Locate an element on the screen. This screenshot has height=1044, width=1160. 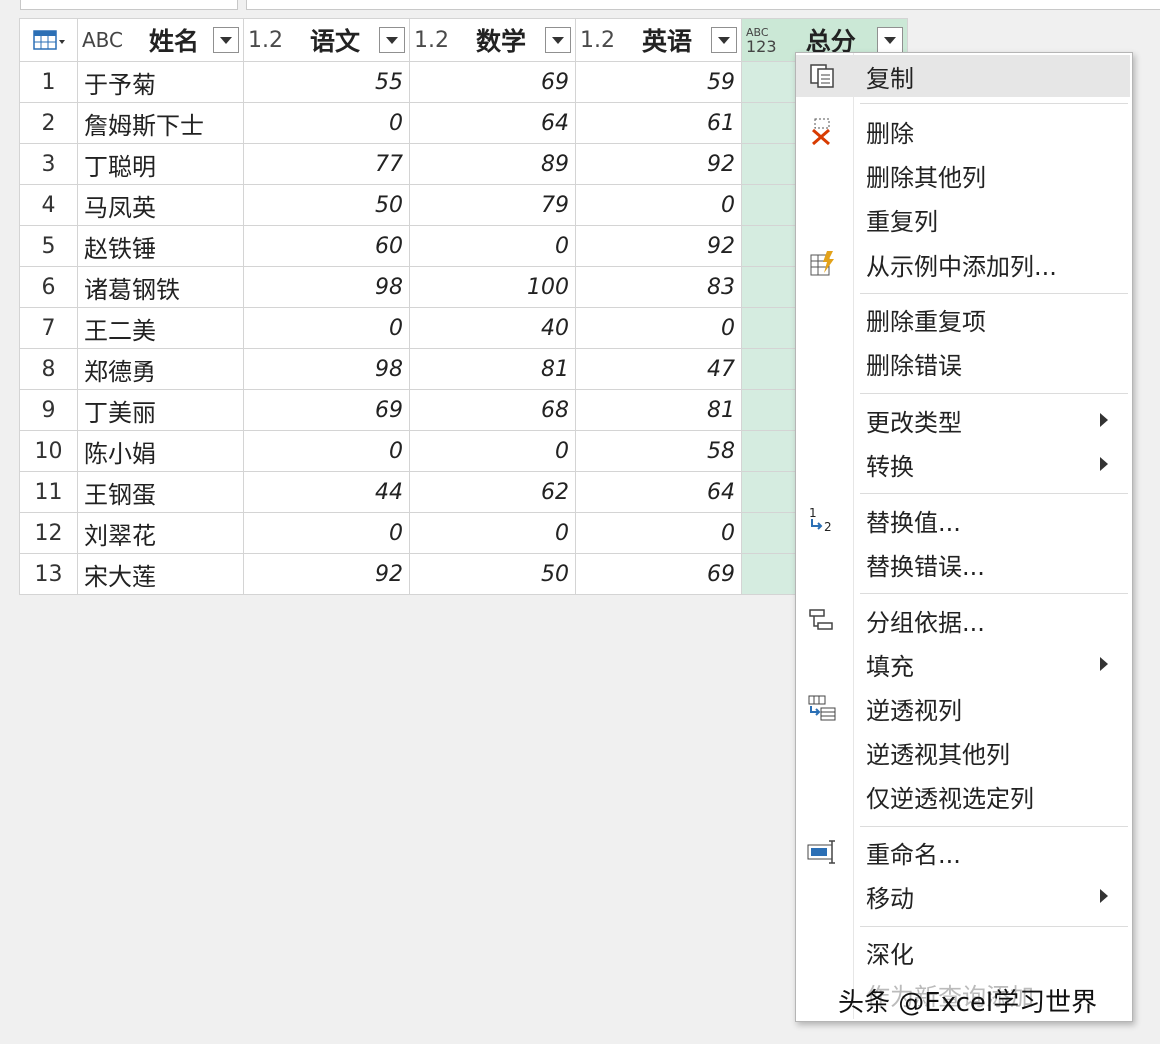
column-header-name: ABC 姓名 is located at coordinates (160, 40).